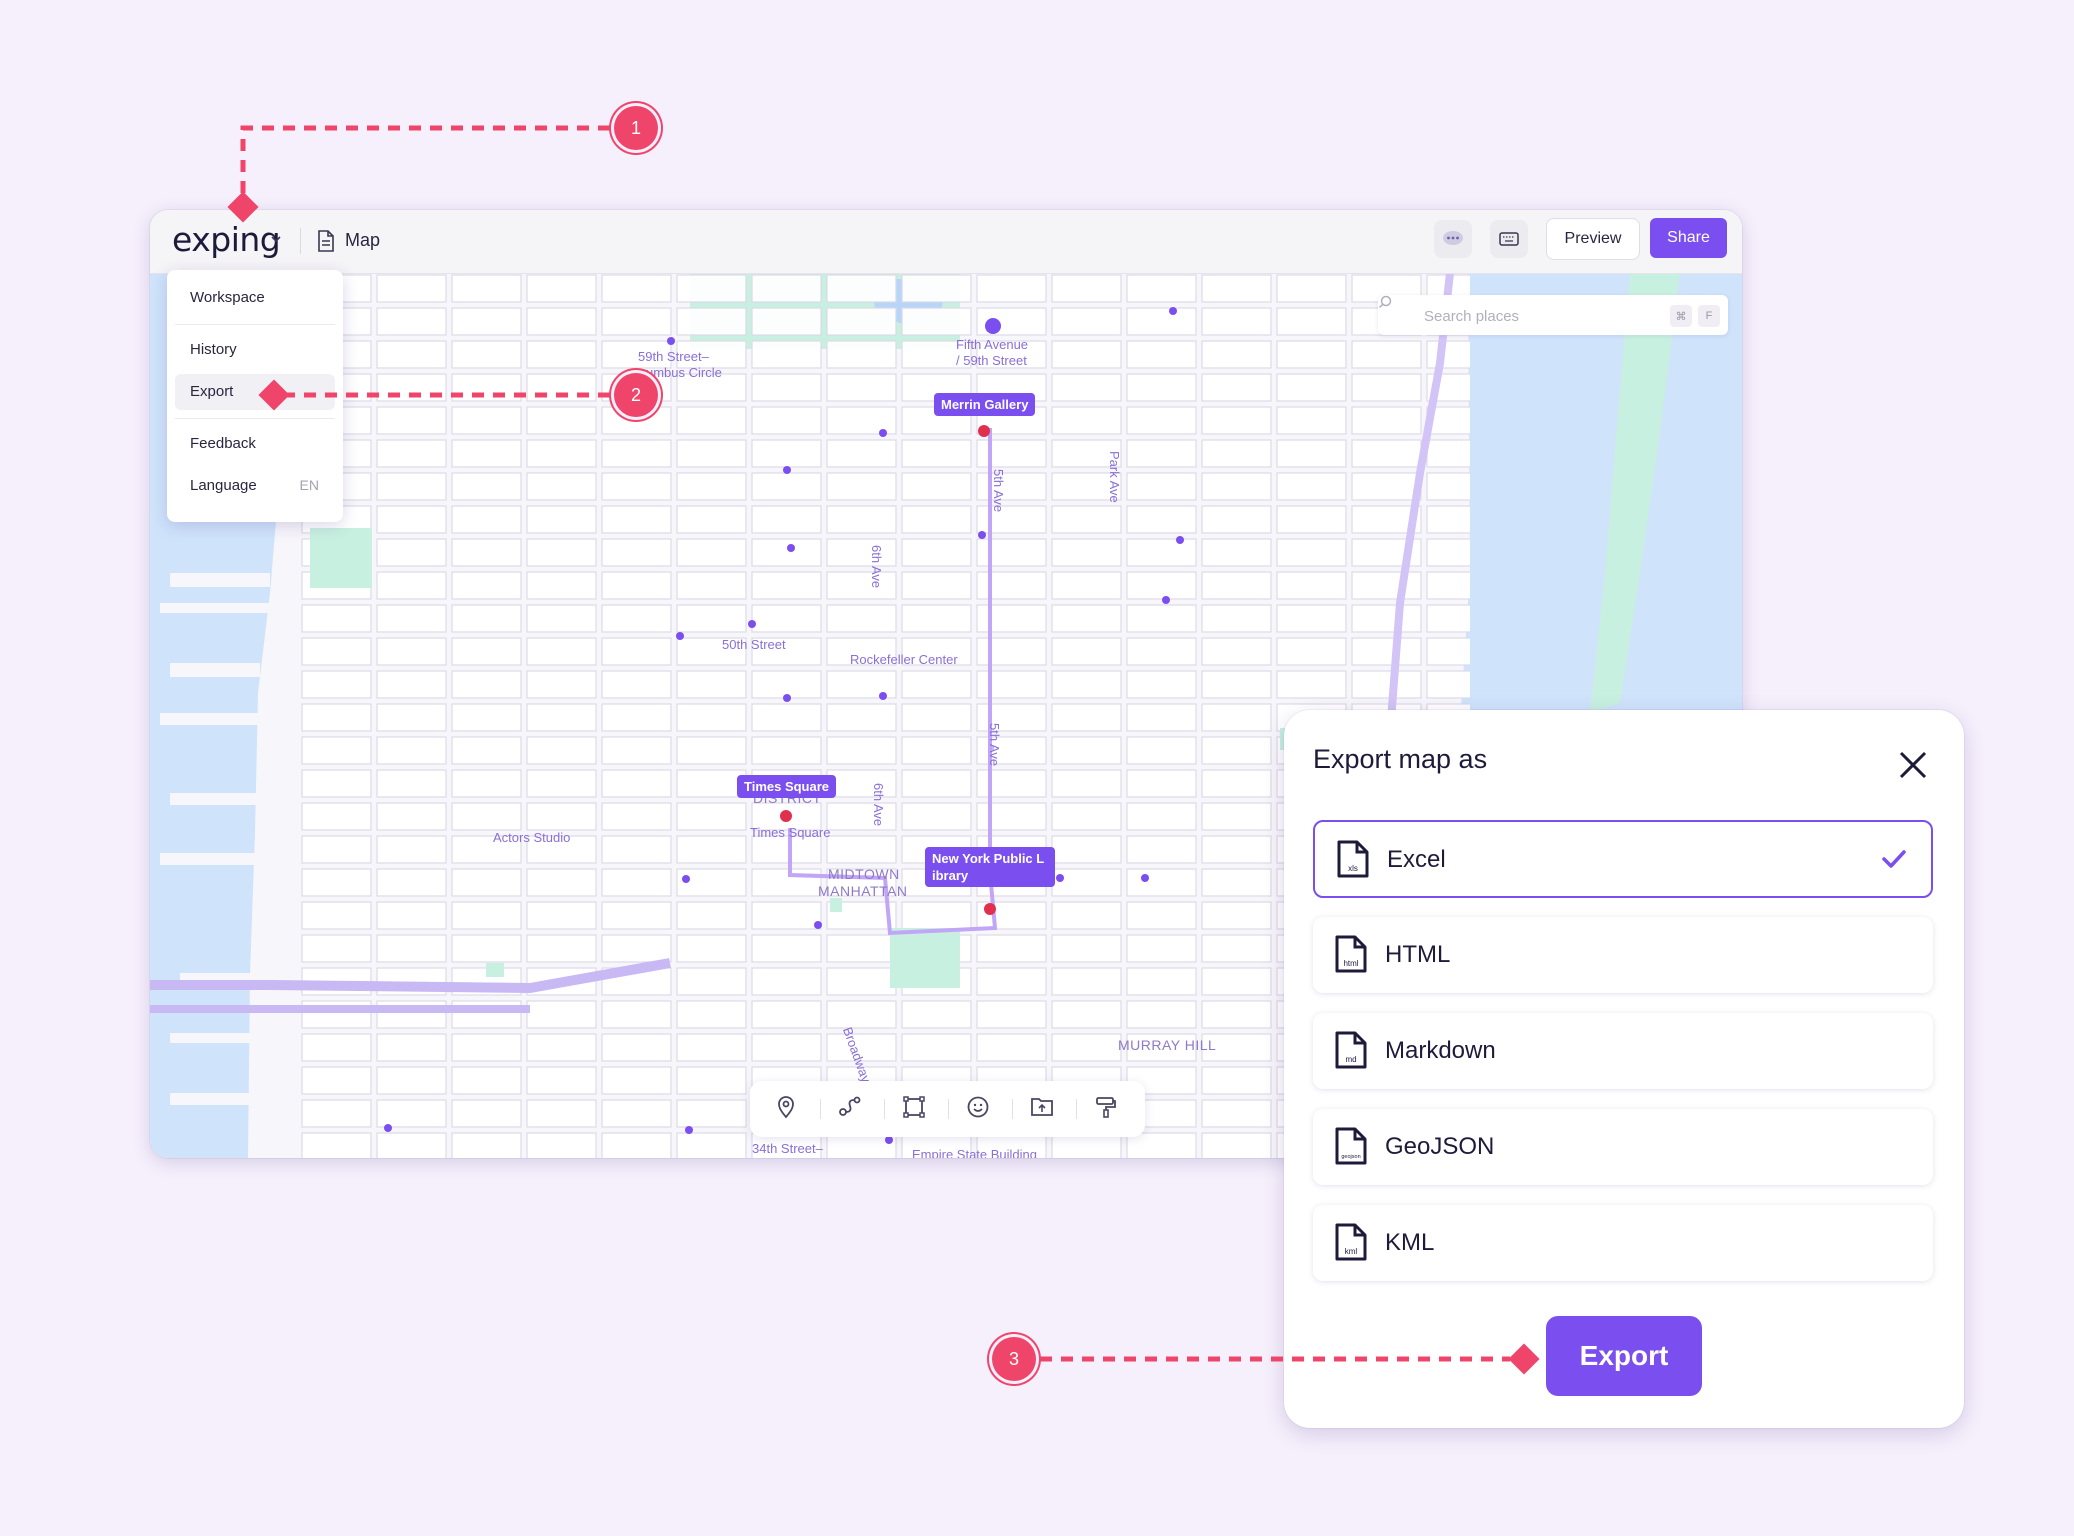 This screenshot has height=1536, width=2074. What do you see at coordinates (636, 395) in the screenshot?
I see `step-badge-2: 2` at bounding box center [636, 395].